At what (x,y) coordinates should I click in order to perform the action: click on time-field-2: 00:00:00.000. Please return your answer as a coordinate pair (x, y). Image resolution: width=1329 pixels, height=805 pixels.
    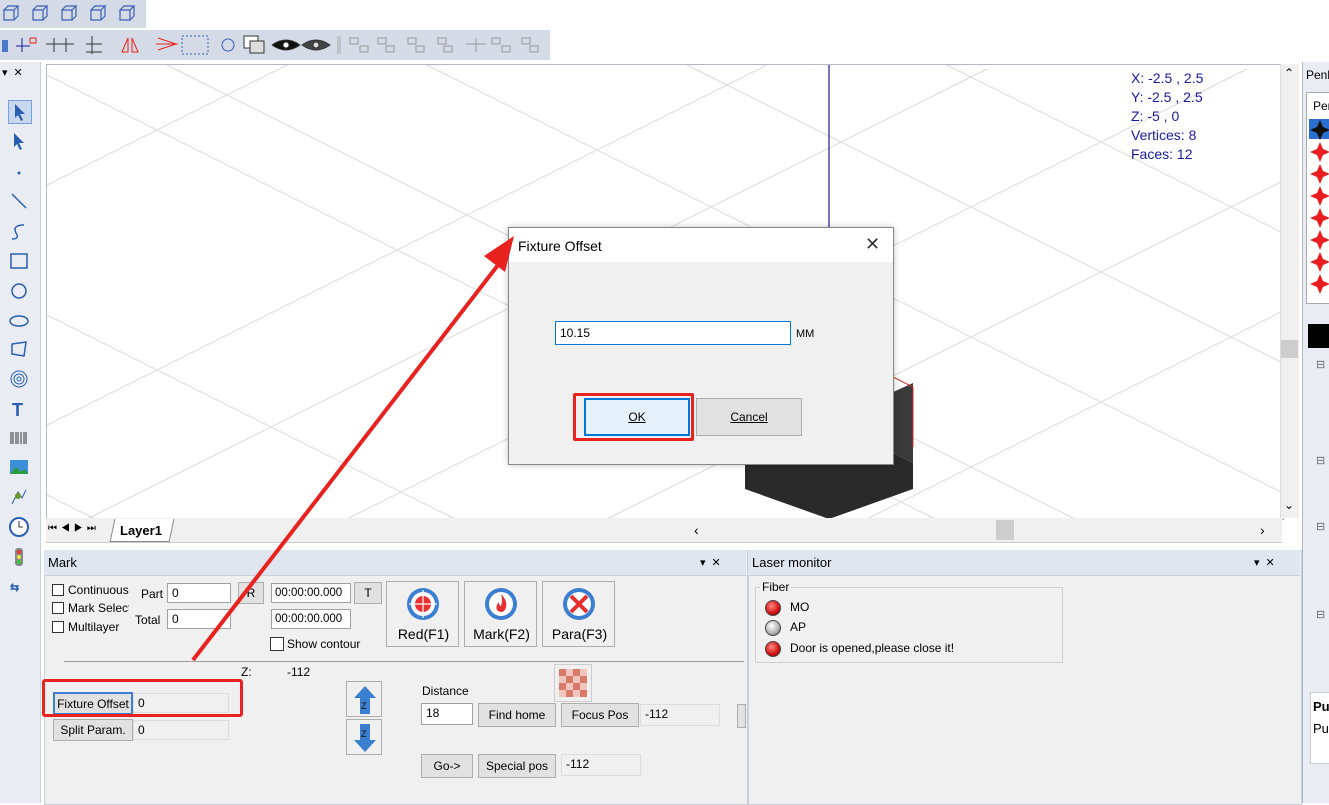
    Looking at the image, I should click on (311, 619).